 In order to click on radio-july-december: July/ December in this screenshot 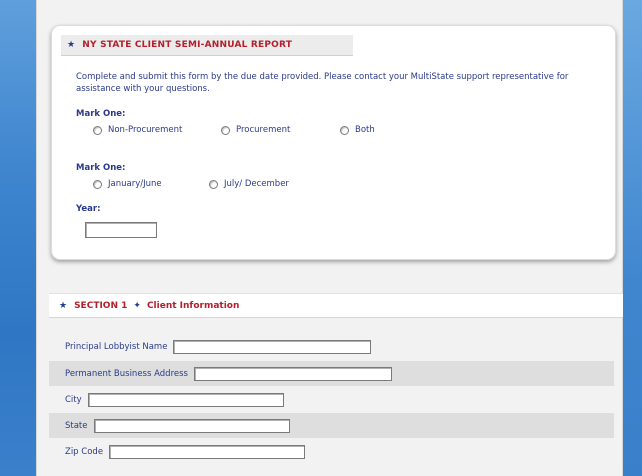, I will do `click(249, 184)`.